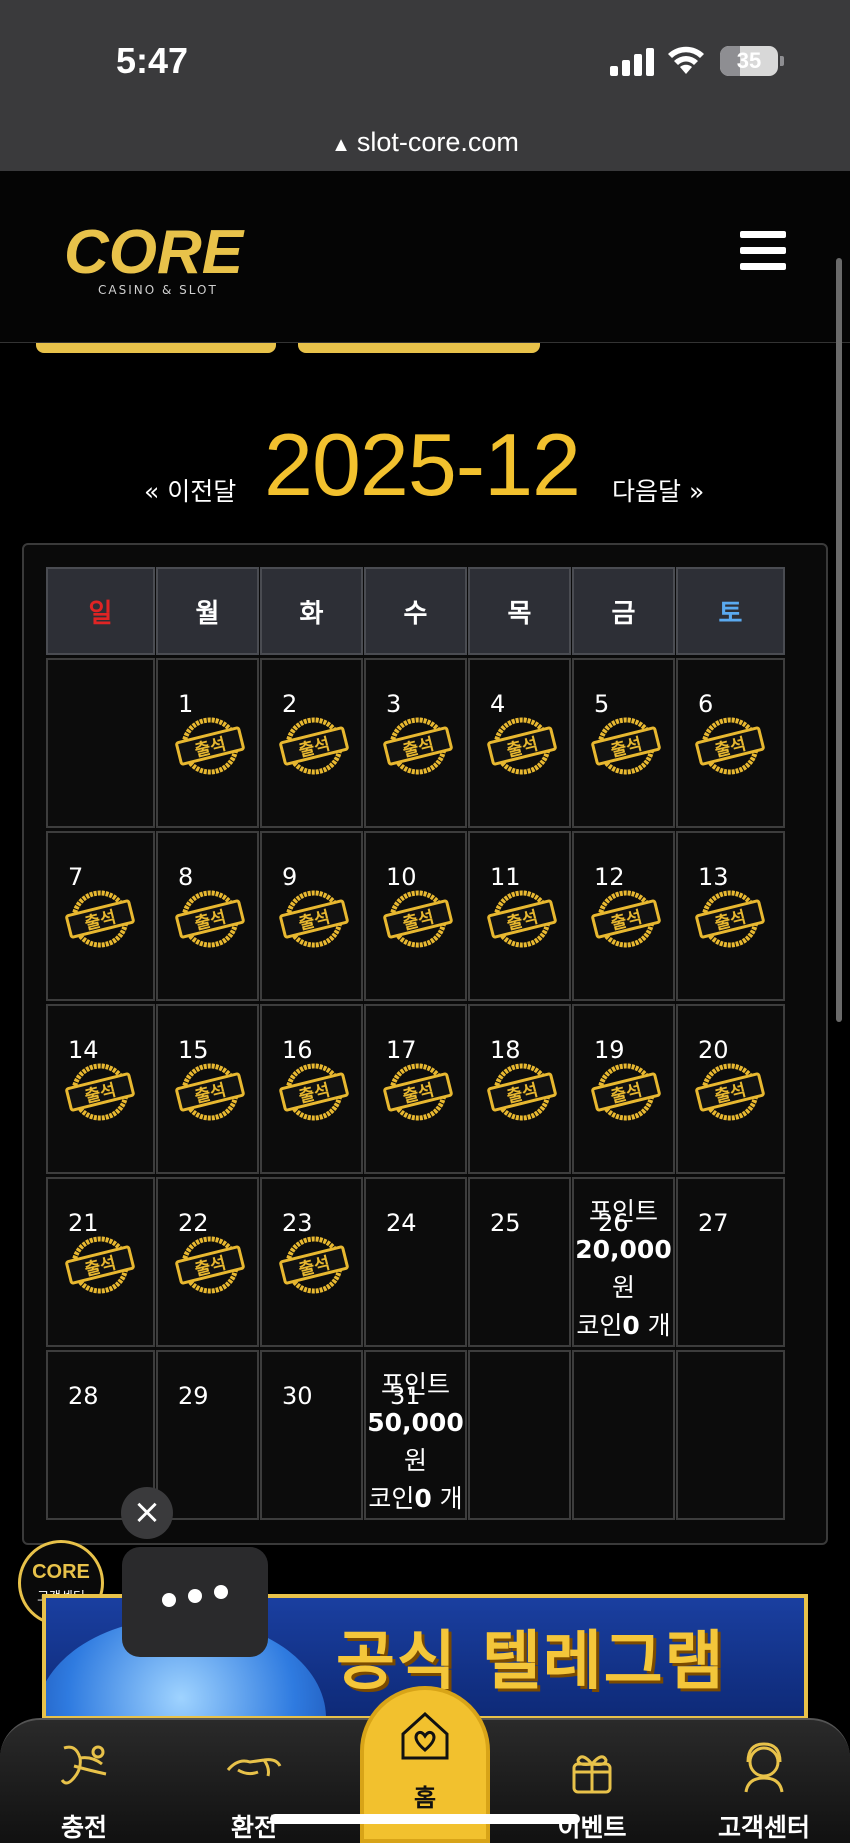 This screenshot has height=1843, width=850. What do you see at coordinates (311, 1262) in the screenshot?
I see `calendar-day-cell: 23 출석` at bounding box center [311, 1262].